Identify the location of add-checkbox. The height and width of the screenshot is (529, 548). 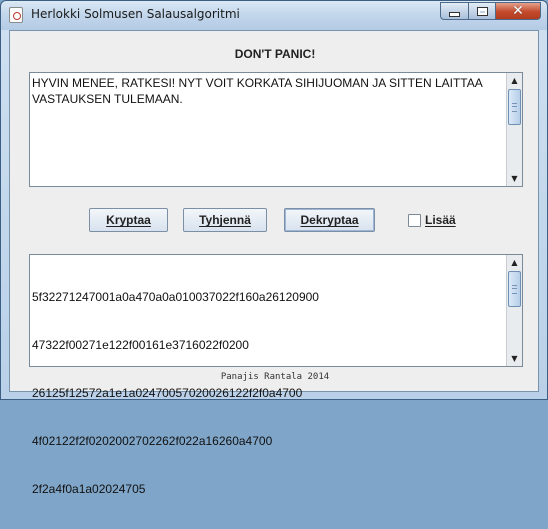
(414, 220).